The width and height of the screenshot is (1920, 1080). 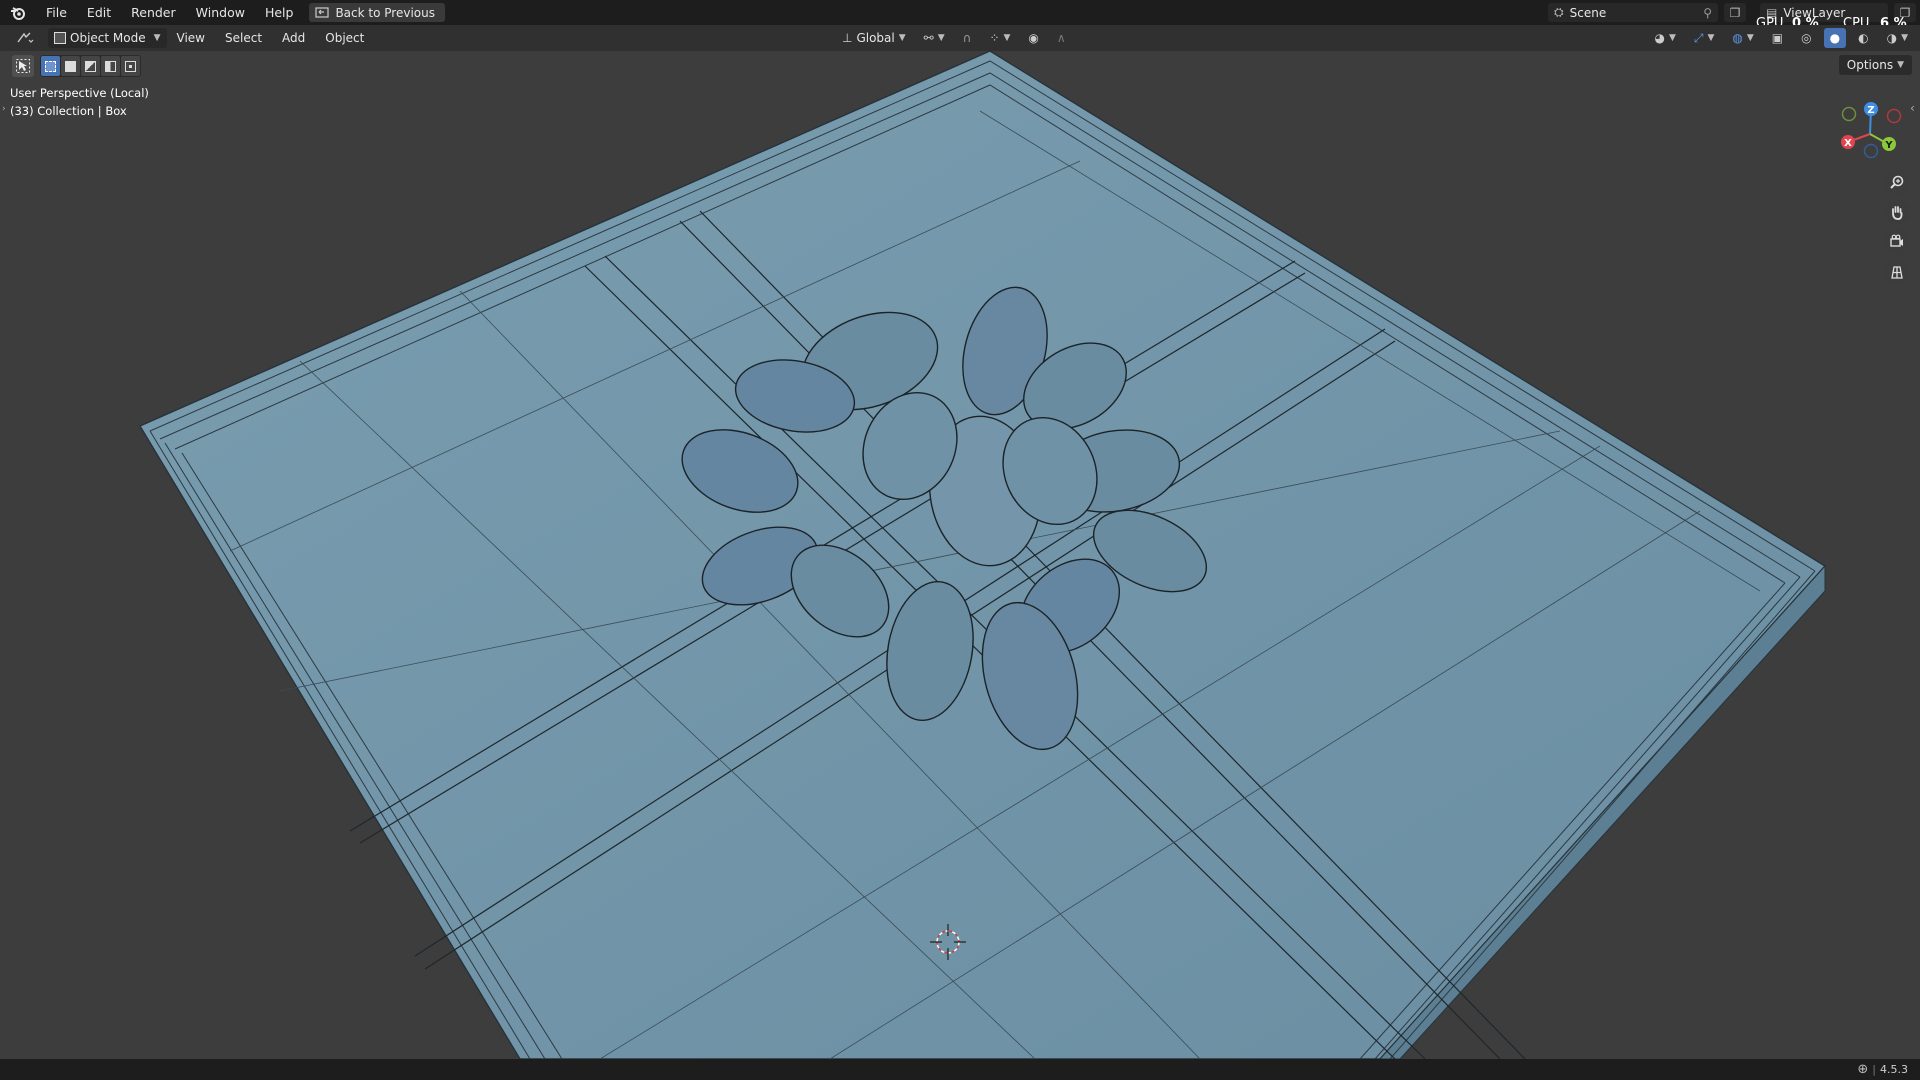 What do you see at coordinates (1892, 38) in the screenshot?
I see `rendered-sphere-icon: ◑` at bounding box center [1892, 38].